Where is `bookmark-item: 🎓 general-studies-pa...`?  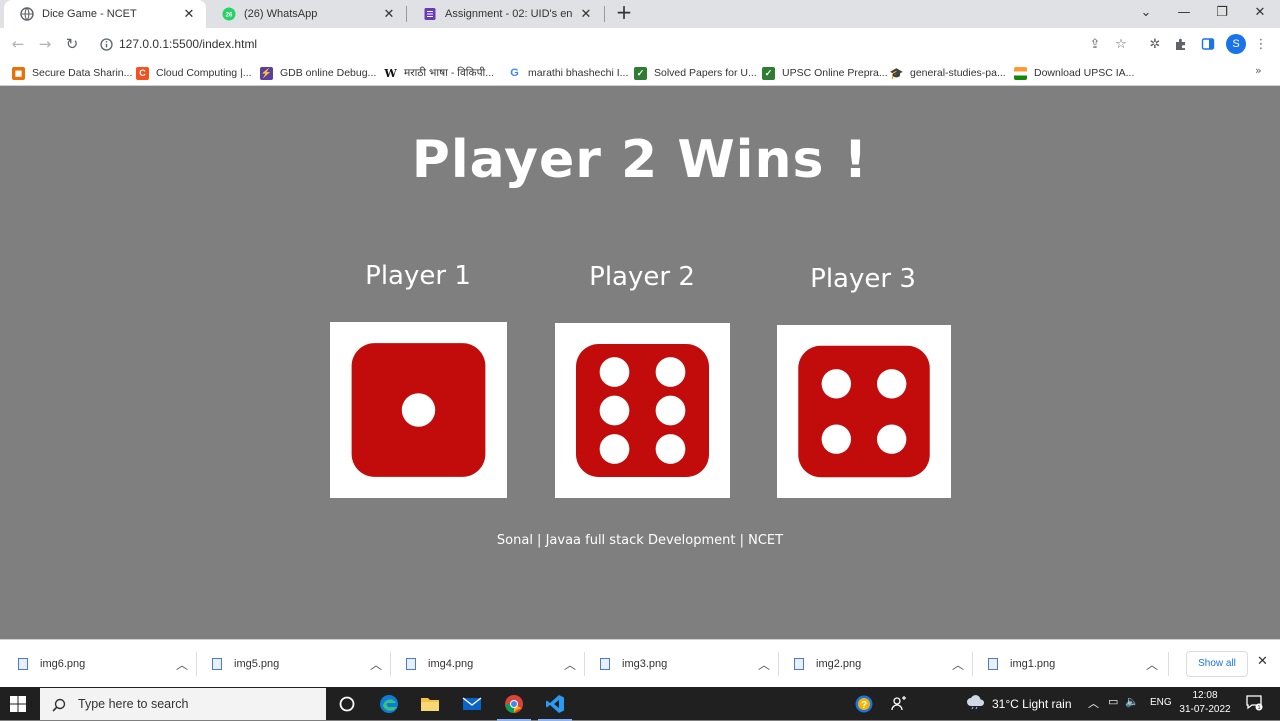
bookmark-item: 🎓 general-studies-pa... is located at coordinates (948, 73).